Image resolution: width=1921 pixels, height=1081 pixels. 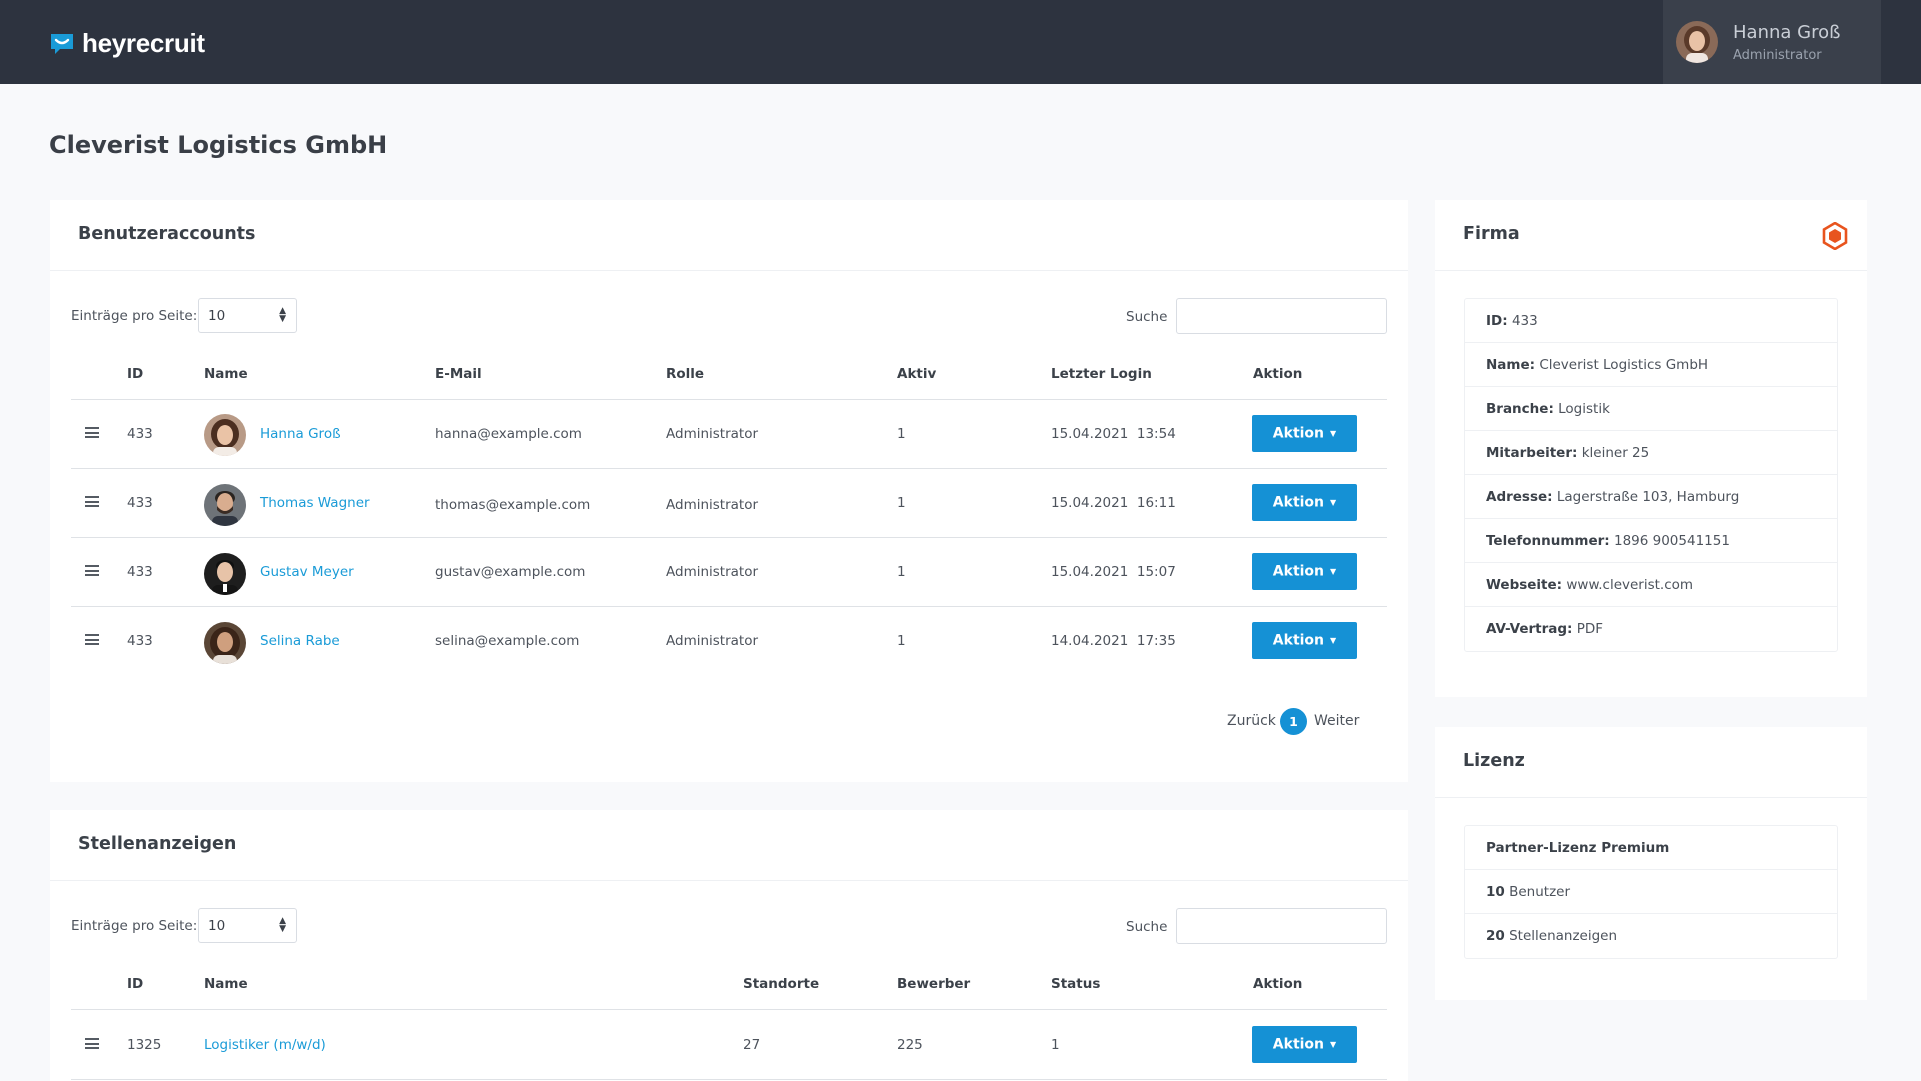 I want to click on row-last-login: 15.04.2021 16:11, so click(x=1113, y=503).